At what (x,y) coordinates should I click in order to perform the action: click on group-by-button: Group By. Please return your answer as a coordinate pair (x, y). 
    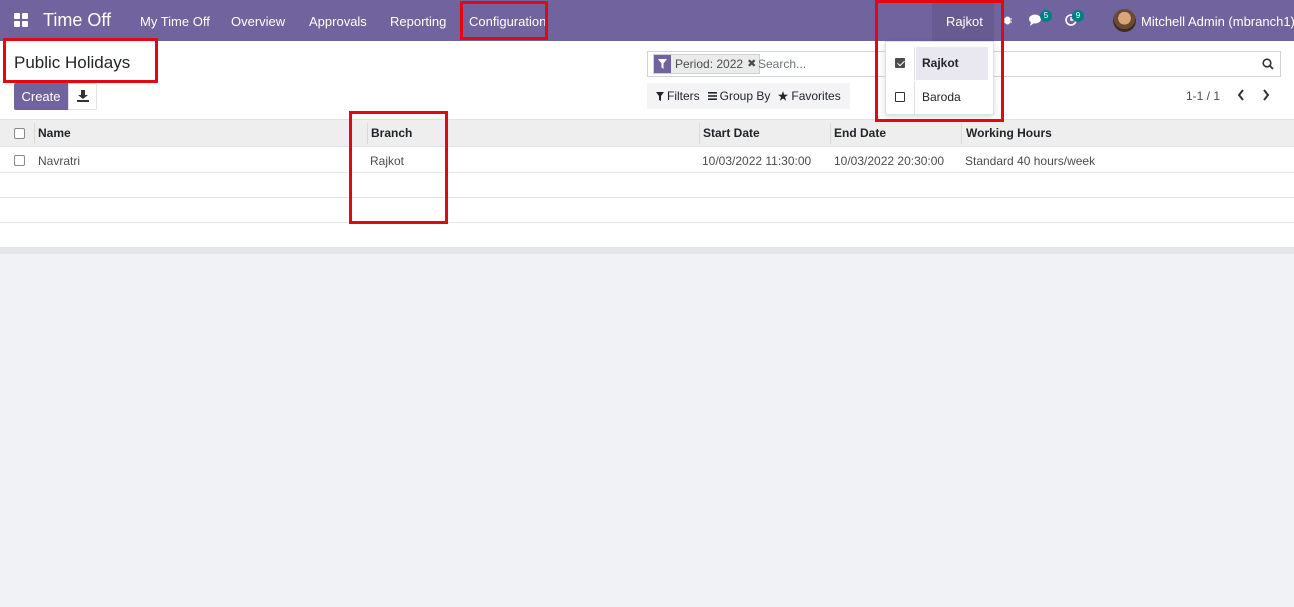
    Looking at the image, I should click on (739, 96).